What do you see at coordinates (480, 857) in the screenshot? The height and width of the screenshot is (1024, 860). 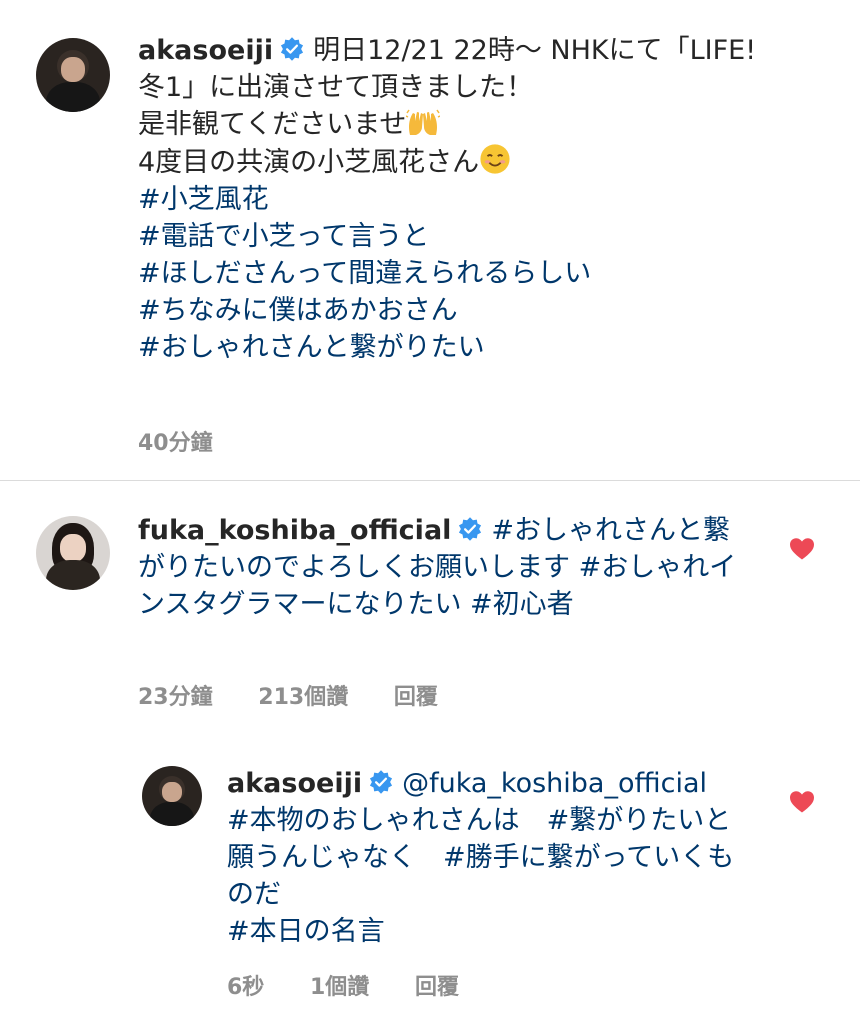 I see `reply-body: #本物のおしゃれさんは #繋がりたいと願うんじゃなく #勝手に繋がっていくものだ` at bounding box center [480, 857].